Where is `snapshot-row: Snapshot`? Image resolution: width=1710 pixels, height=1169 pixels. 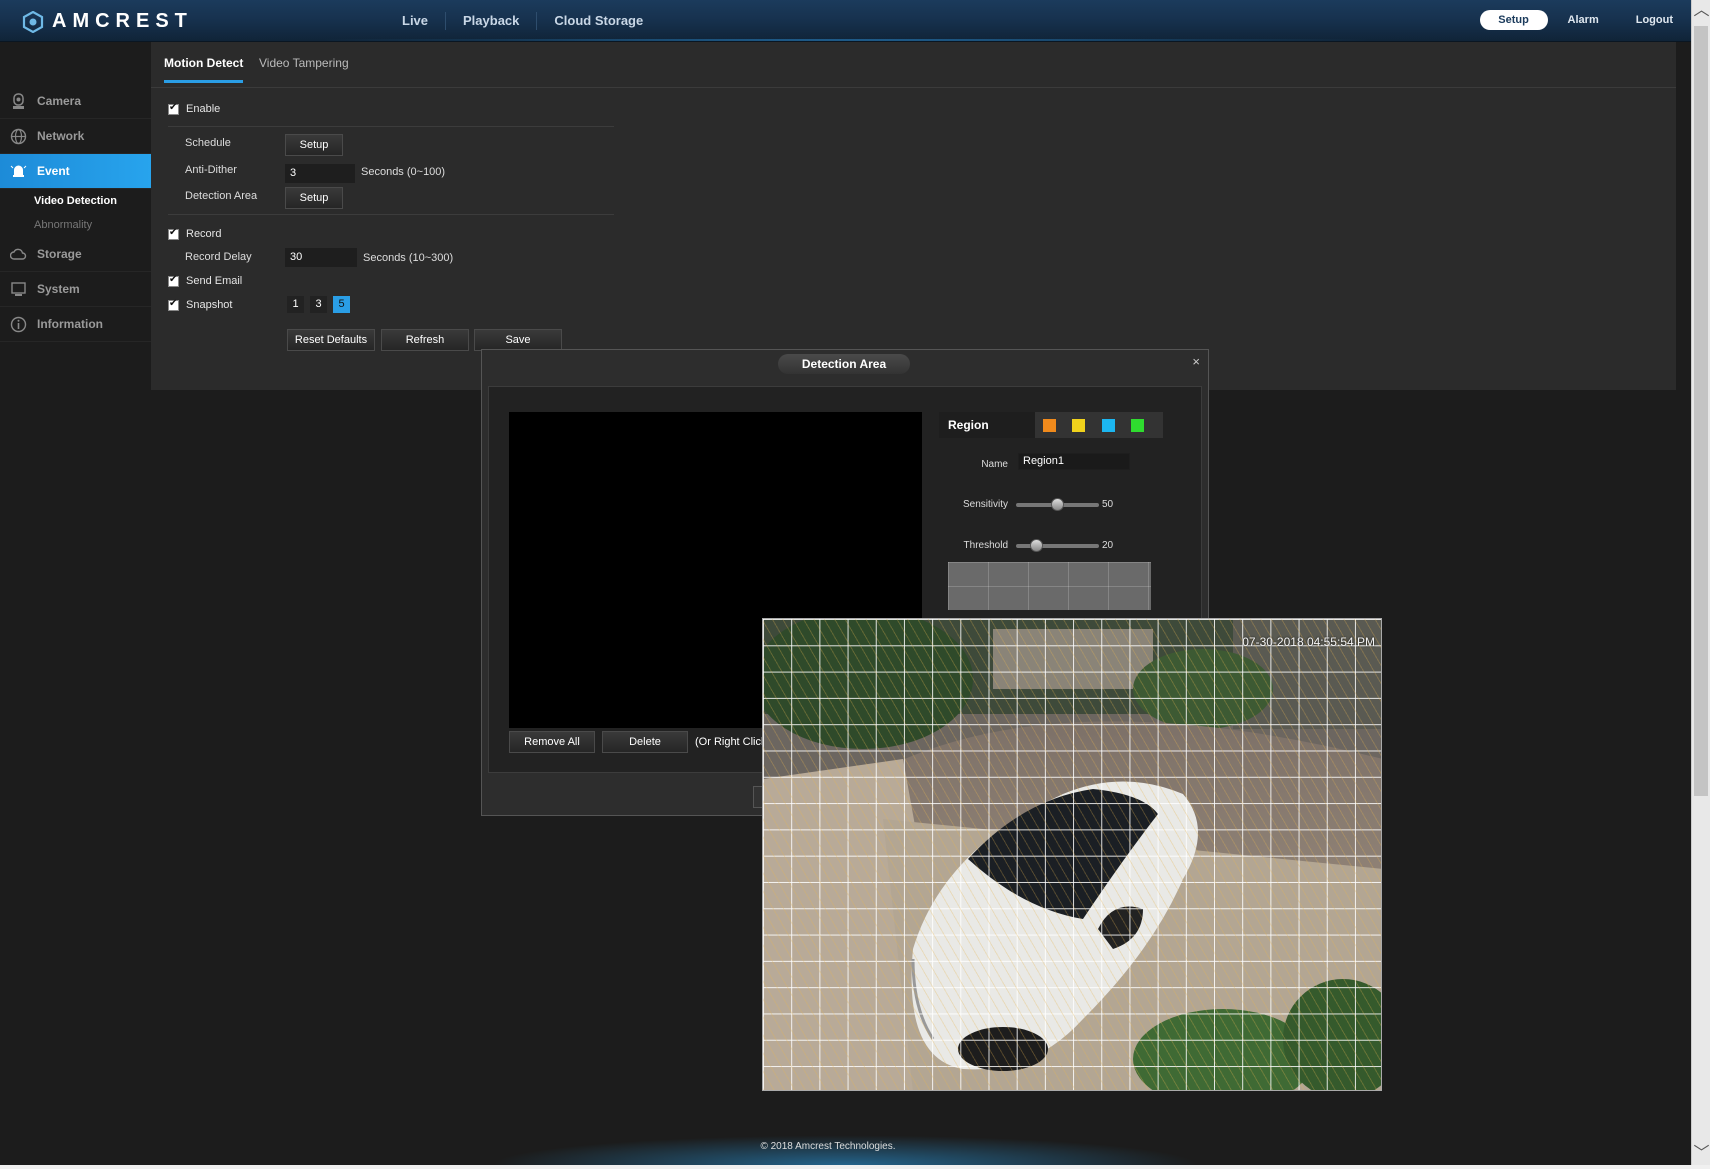
snapshot-row: Snapshot is located at coordinates (200, 304).